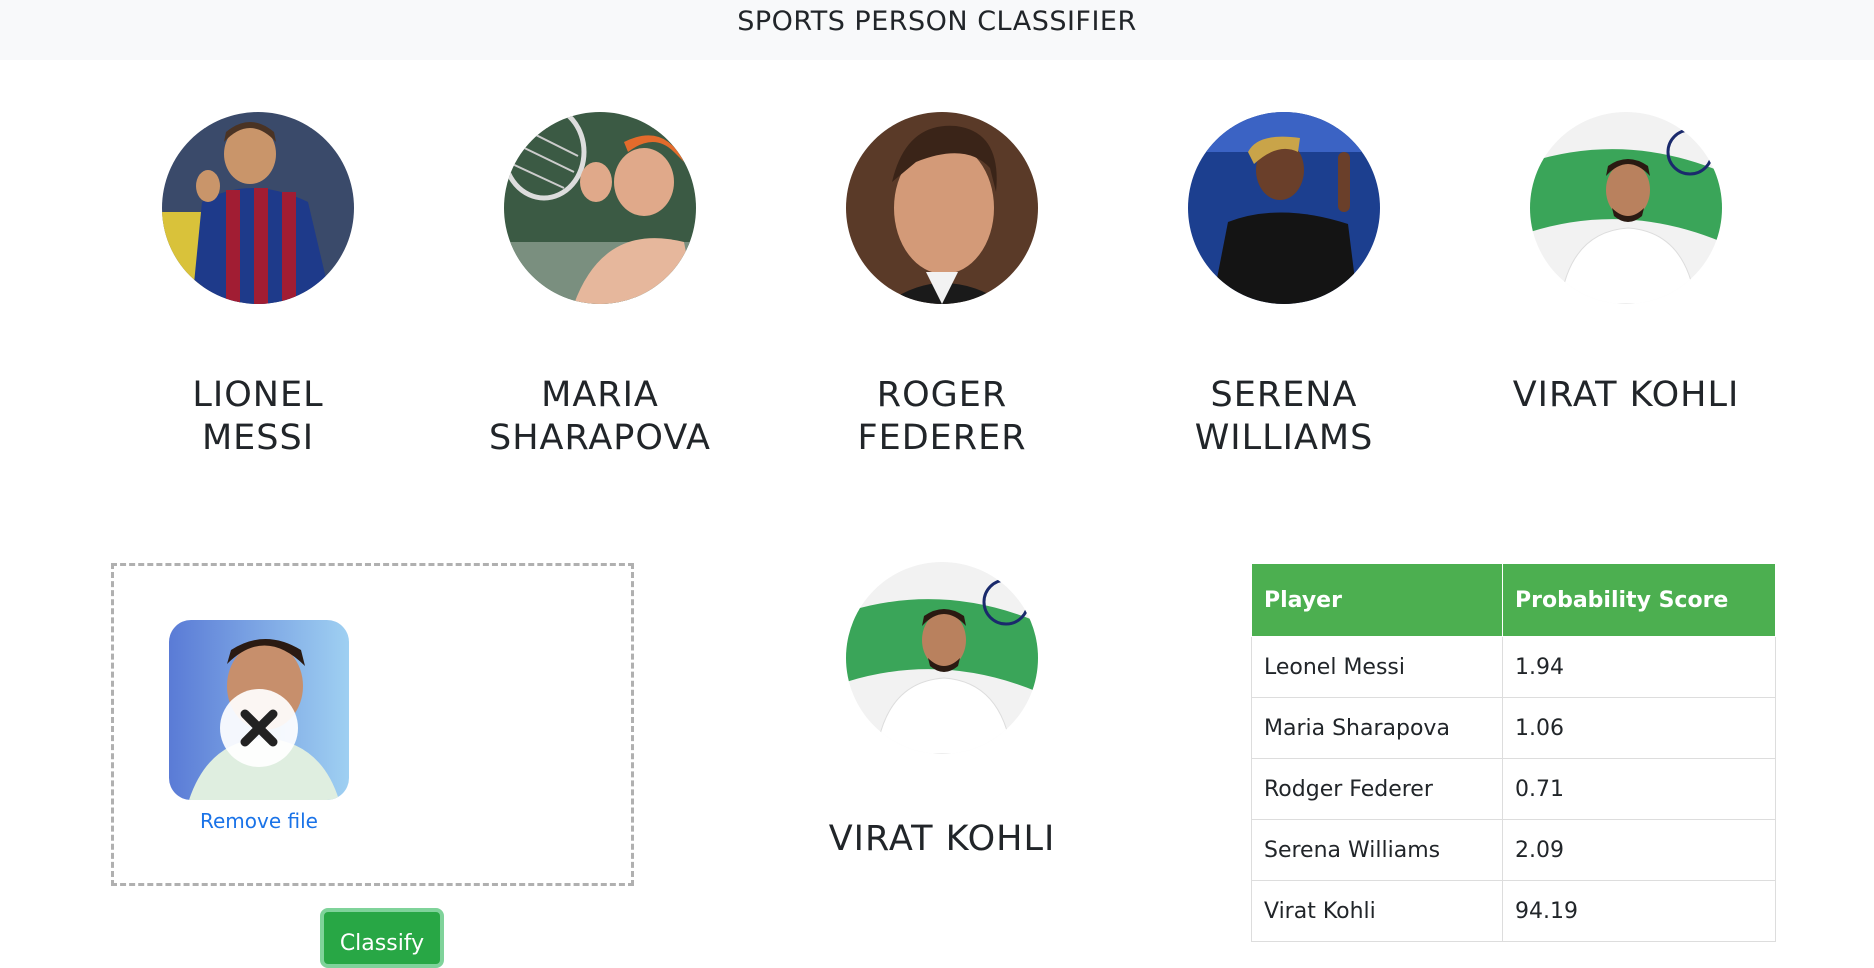 The width and height of the screenshot is (1874, 968). I want to click on player-name-kohli: VIRAT KOHLI, so click(1626, 395).